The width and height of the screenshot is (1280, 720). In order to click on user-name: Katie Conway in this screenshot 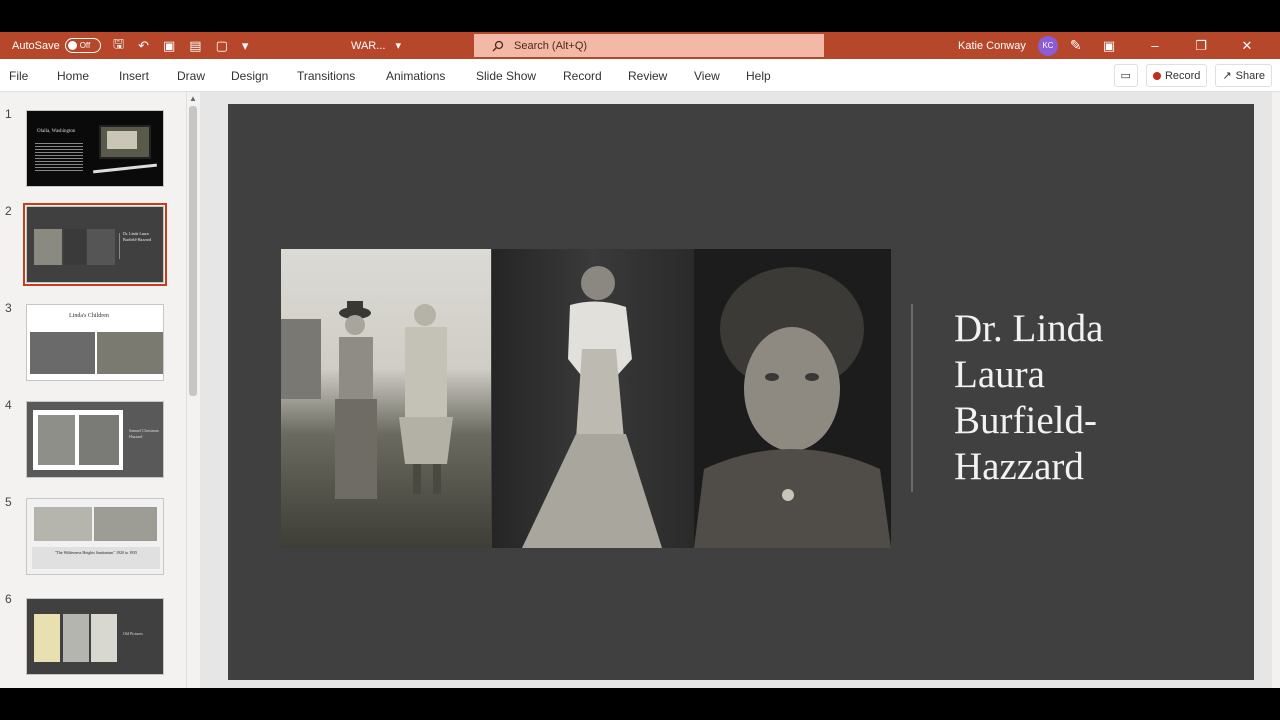, I will do `click(992, 45)`.